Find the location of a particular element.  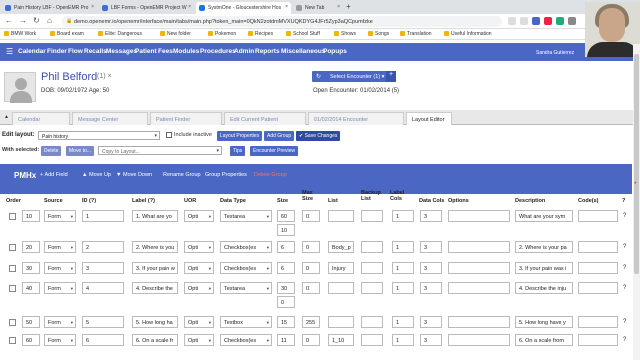

description-field: 3. If your pain was i is located at coordinates (544, 268).